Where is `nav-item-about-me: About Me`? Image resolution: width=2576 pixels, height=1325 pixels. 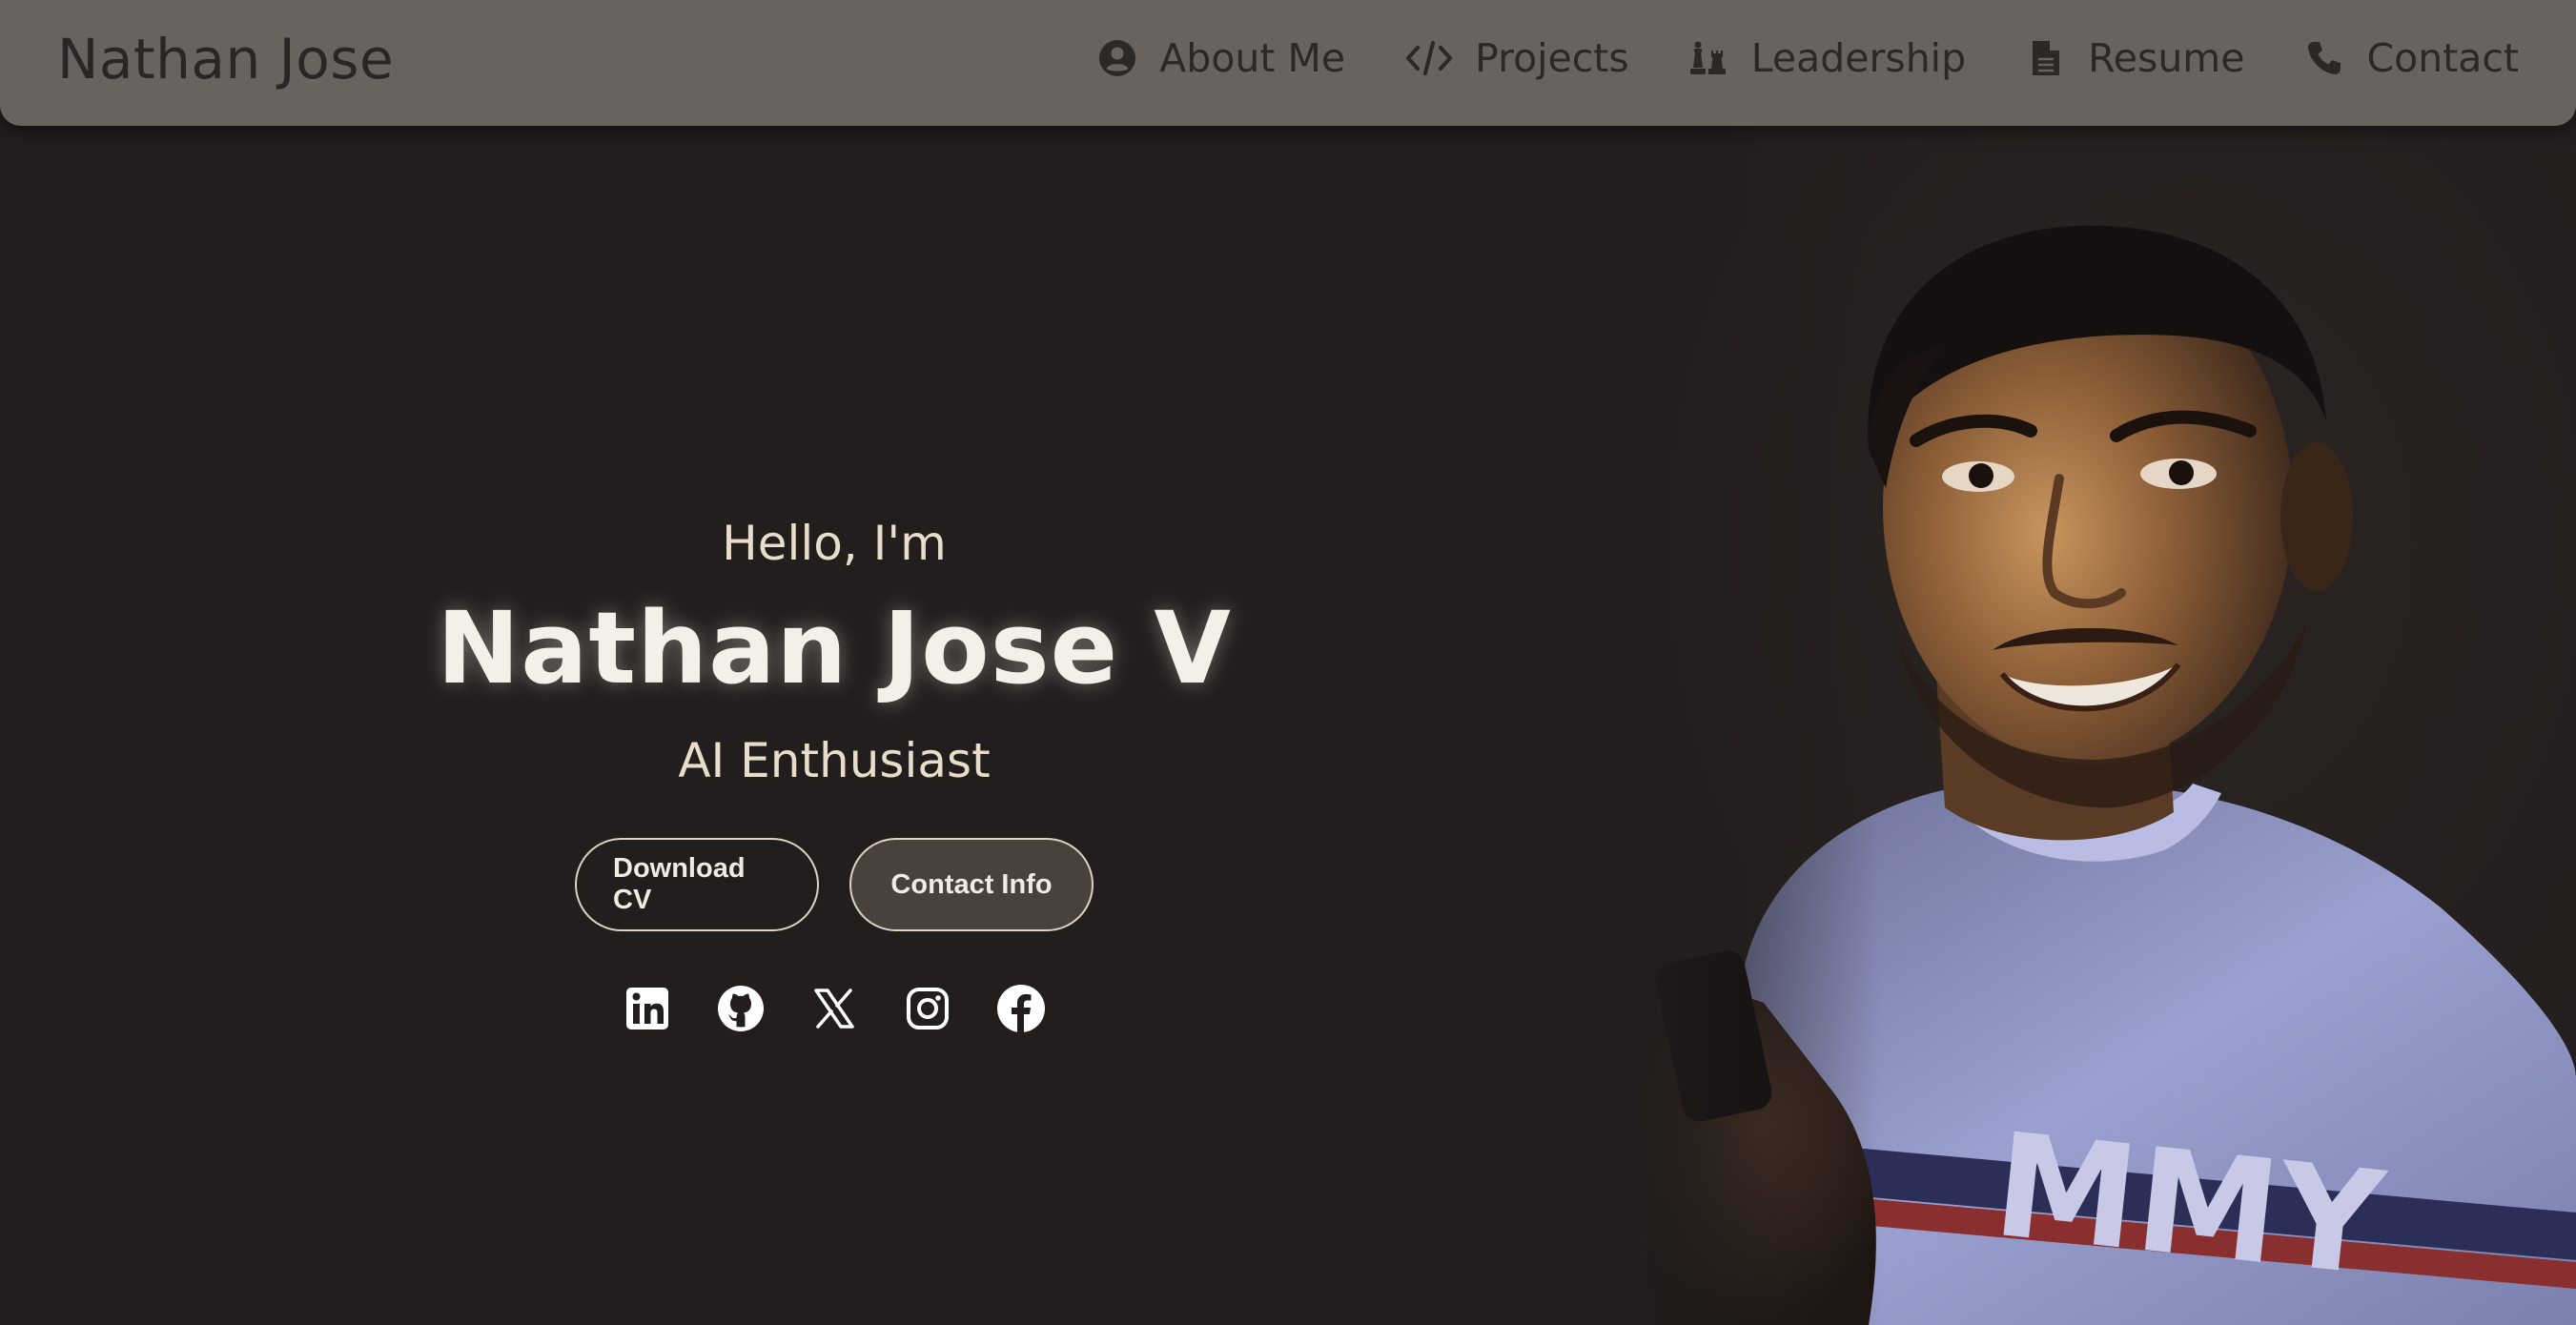
nav-item-about-me: About Me is located at coordinates (1220, 58).